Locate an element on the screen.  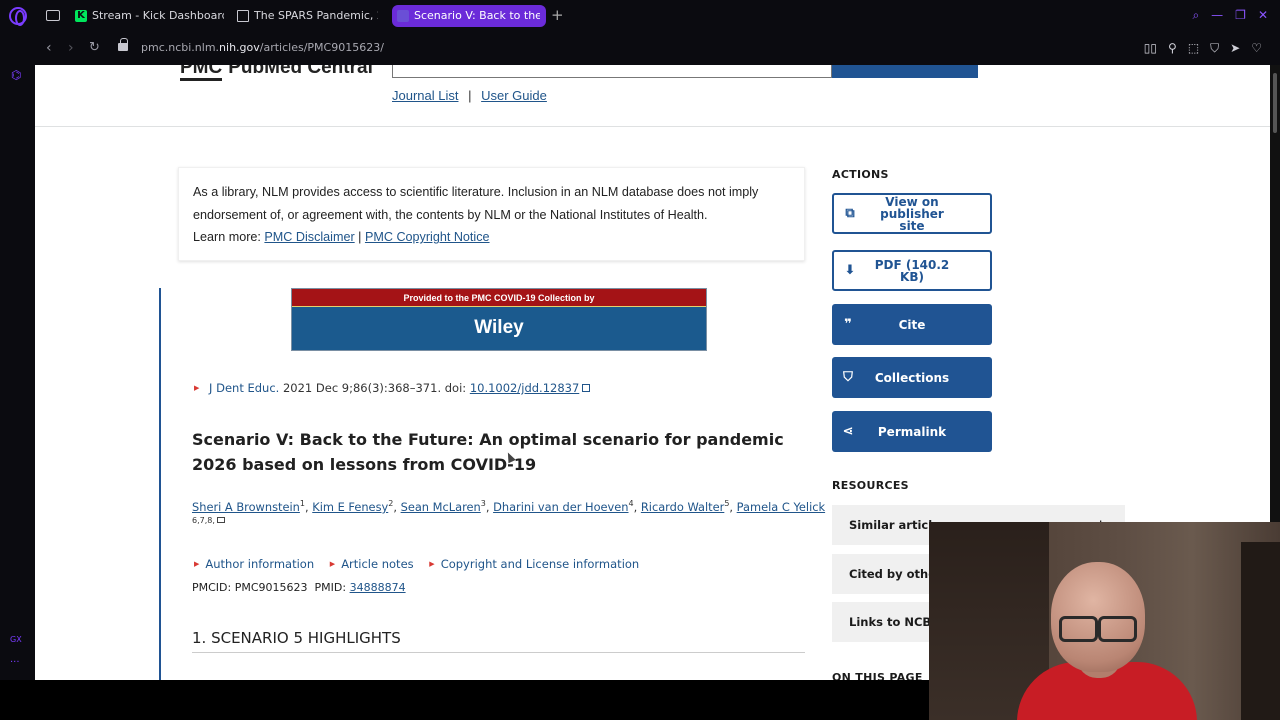
cite-button: ❞ Cite is located at coordinates (912, 324).